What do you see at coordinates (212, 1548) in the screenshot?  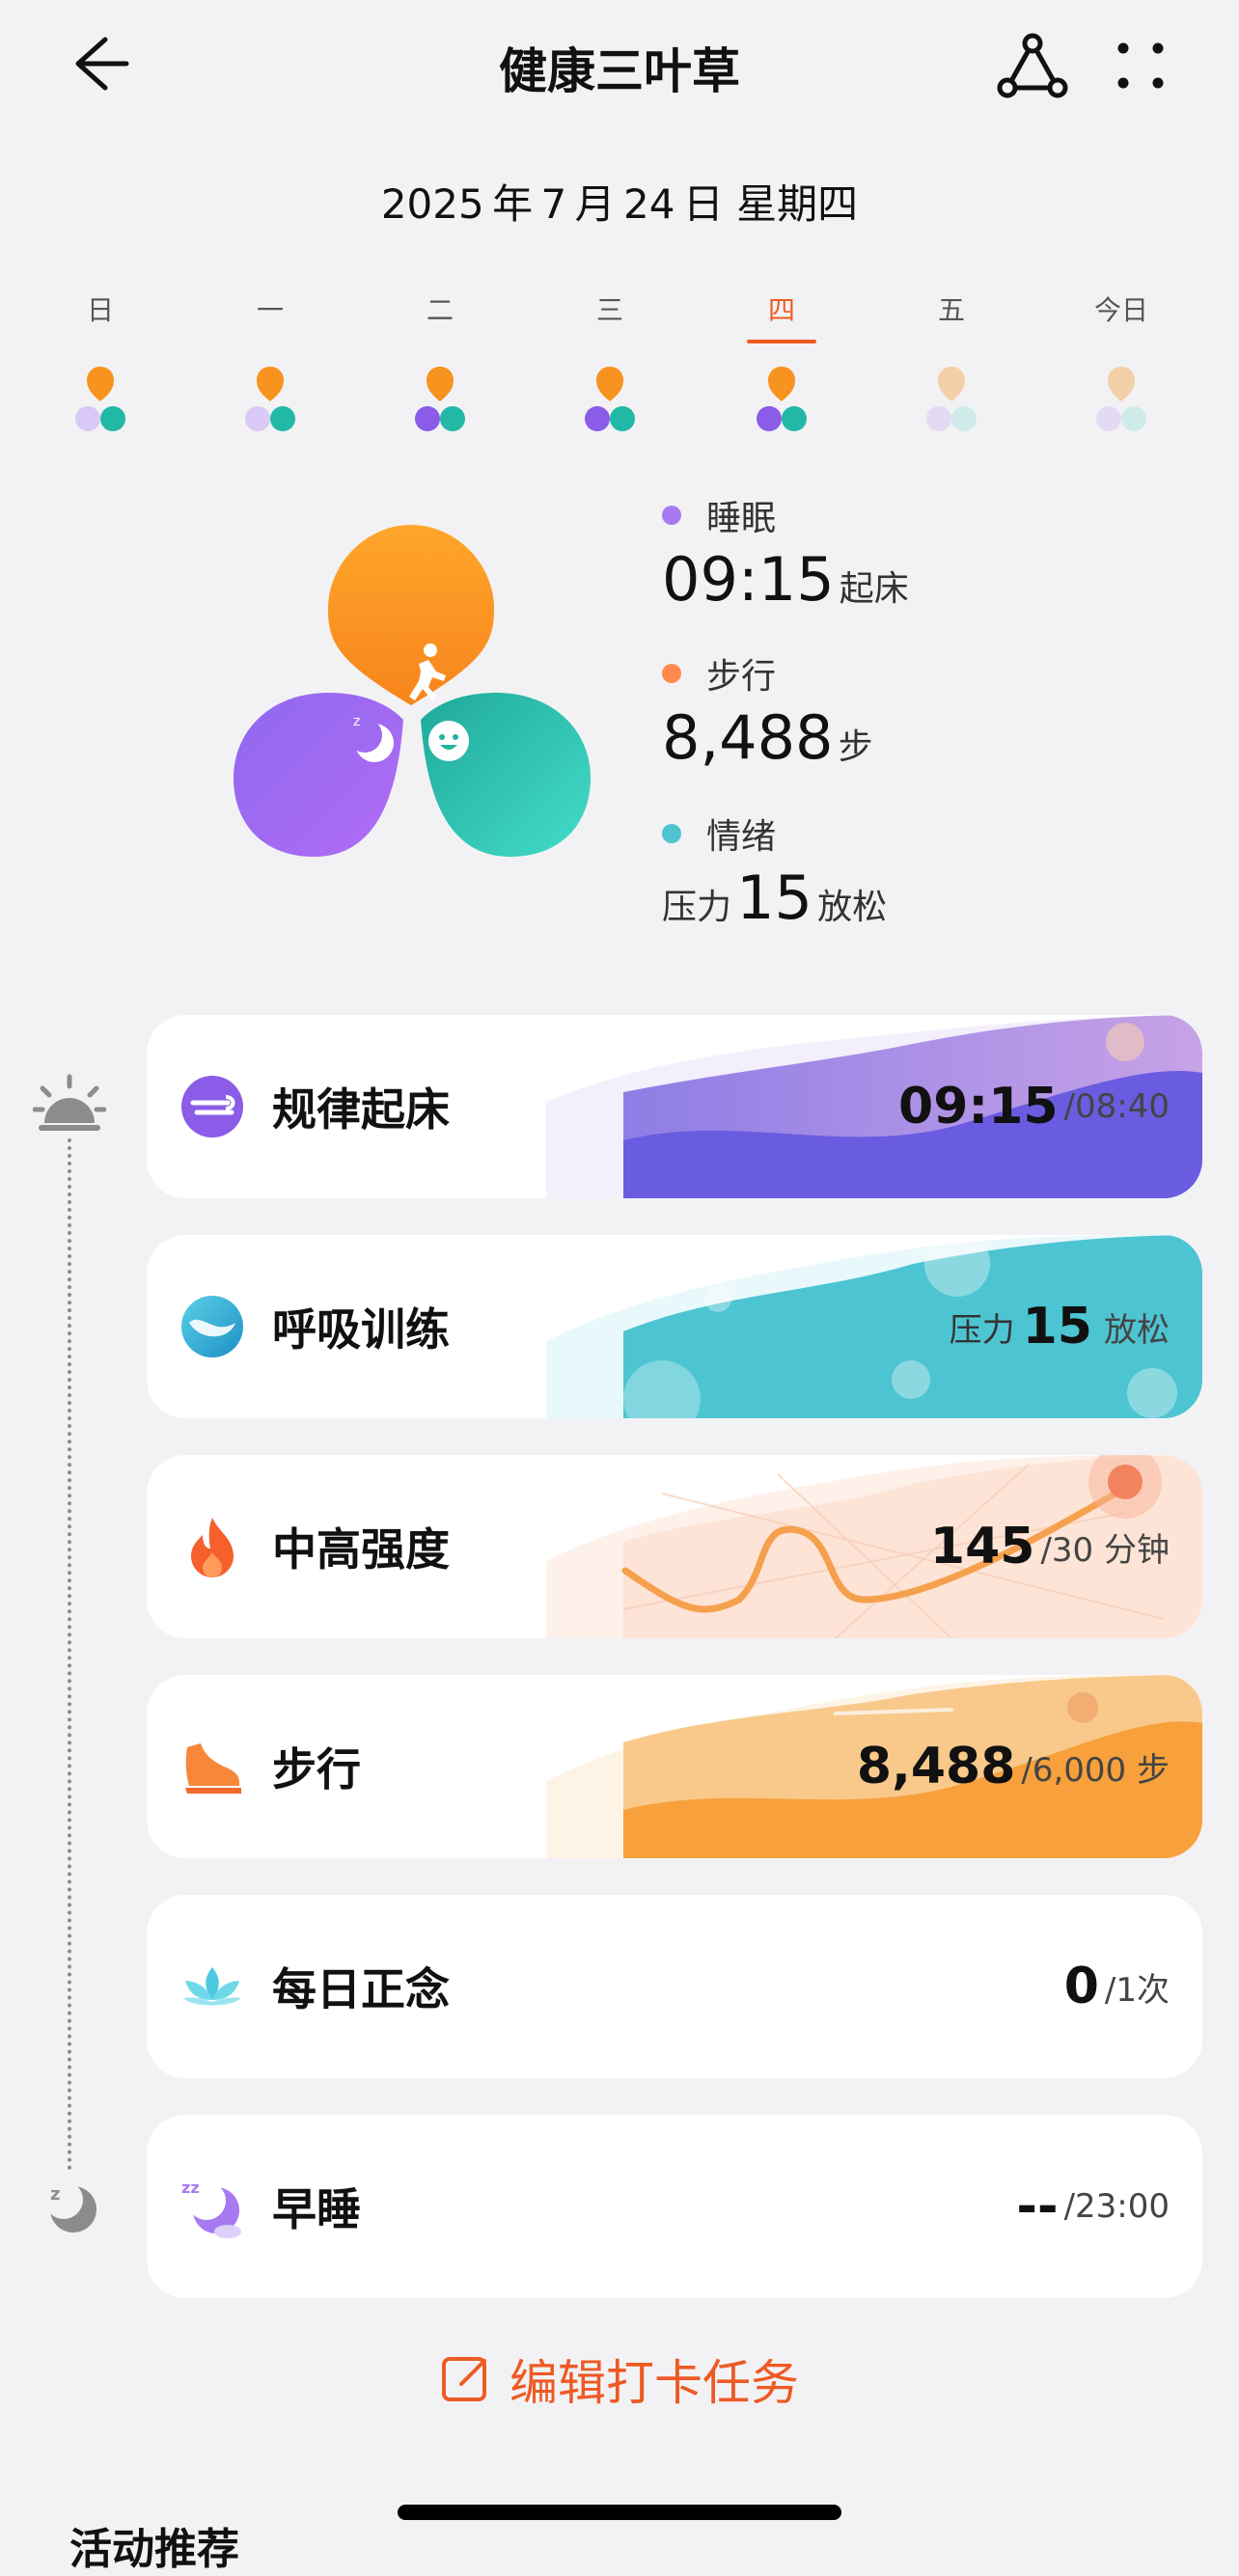 I see `flame-icon` at bounding box center [212, 1548].